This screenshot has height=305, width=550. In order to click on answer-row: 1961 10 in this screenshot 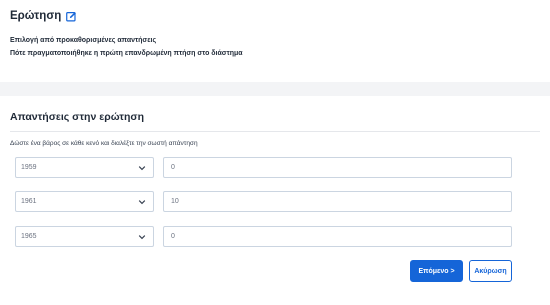, I will do `click(263, 201)`.